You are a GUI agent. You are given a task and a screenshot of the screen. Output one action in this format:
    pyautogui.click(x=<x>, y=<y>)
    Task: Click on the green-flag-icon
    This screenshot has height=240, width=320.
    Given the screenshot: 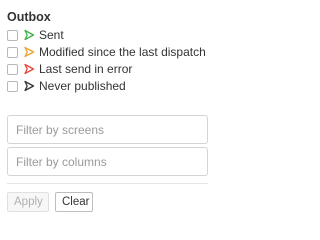 What is the action you would take?
    pyautogui.click(x=29, y=35)
    